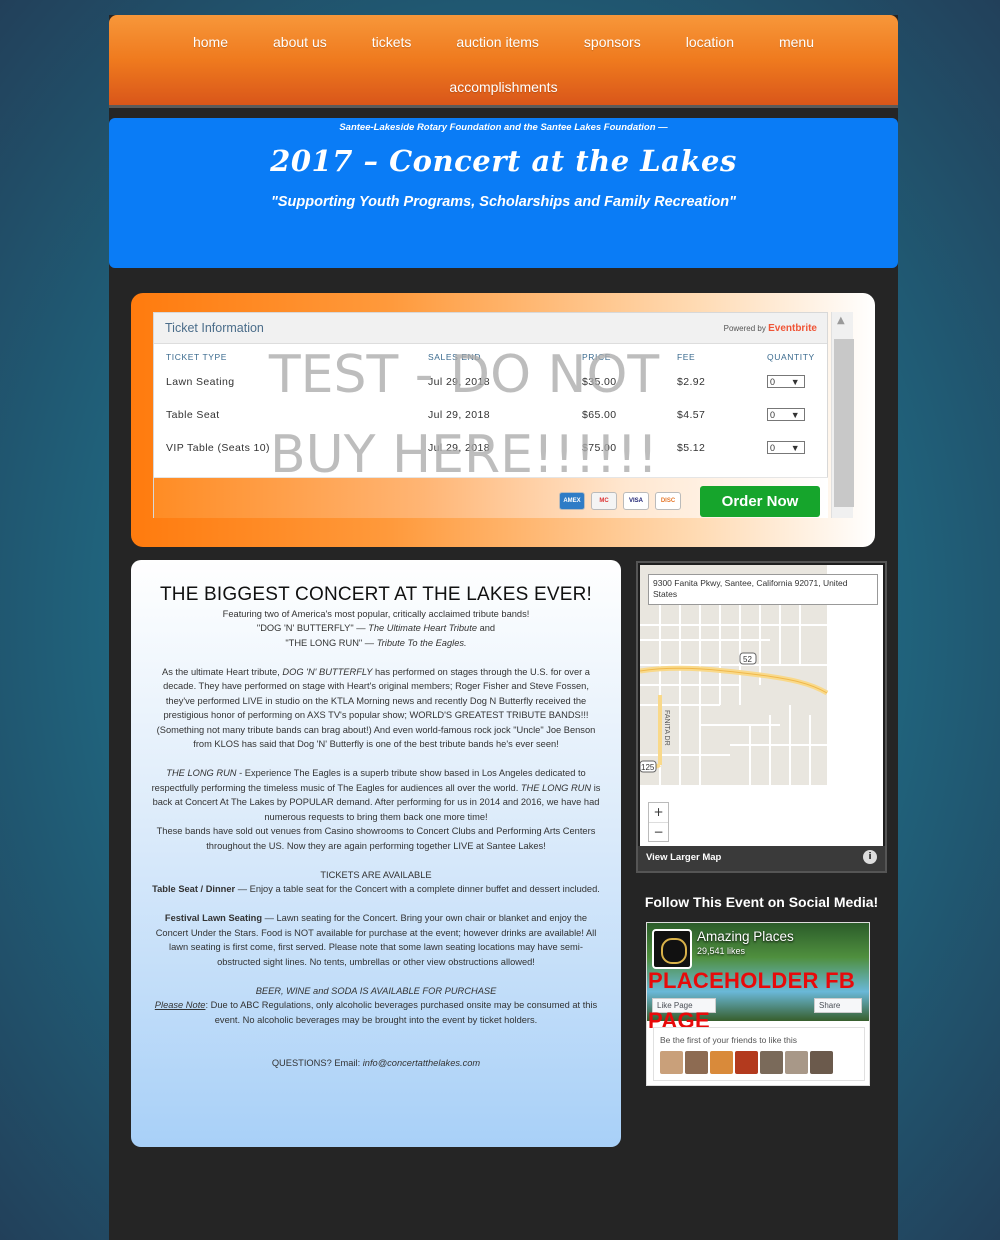  I want to click on questions-label: QUESTIONS? Email:, so click(317, 1063).